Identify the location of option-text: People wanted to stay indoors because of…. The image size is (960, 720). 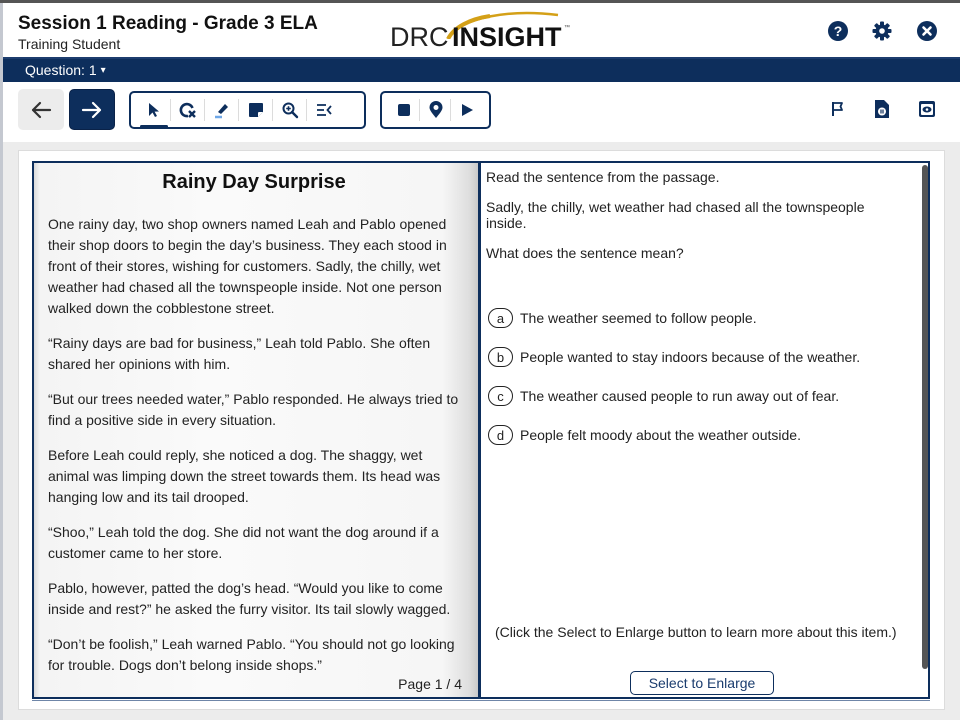
(690, 357).